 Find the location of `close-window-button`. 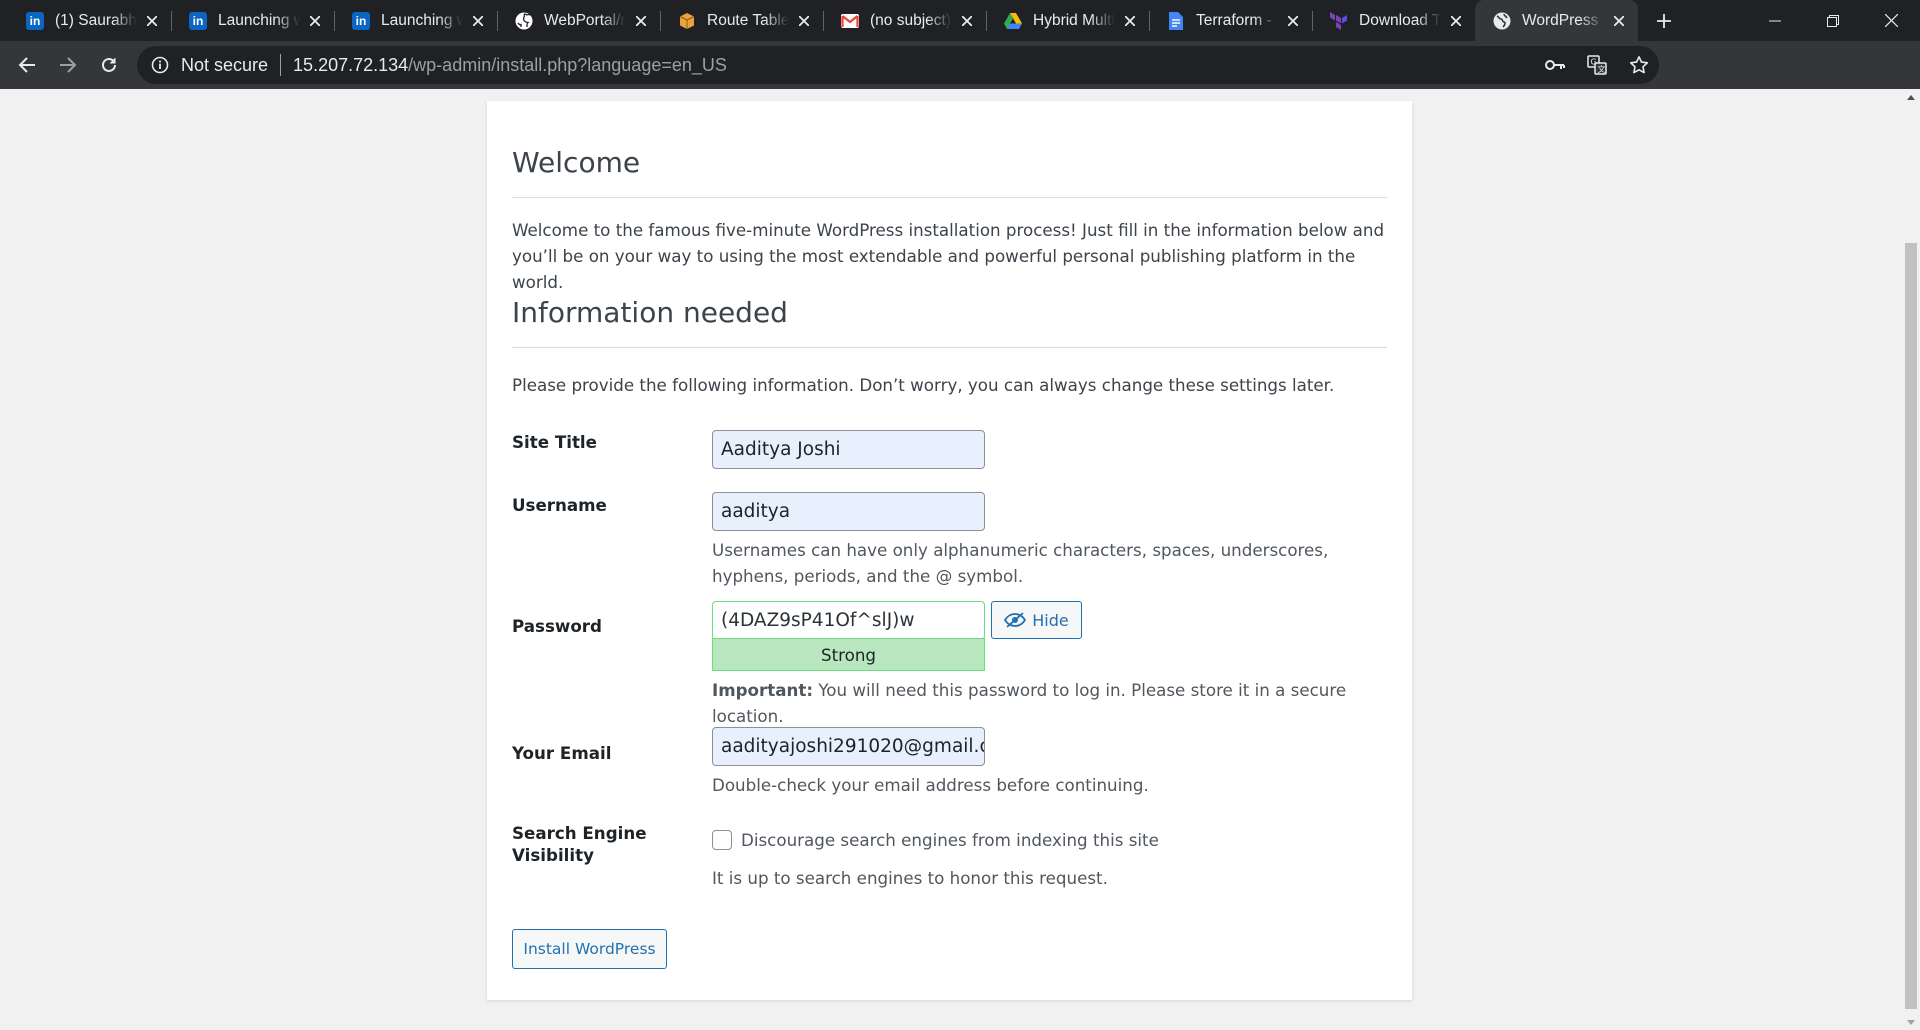

close-window-button is located at coordinates (1891, 20).